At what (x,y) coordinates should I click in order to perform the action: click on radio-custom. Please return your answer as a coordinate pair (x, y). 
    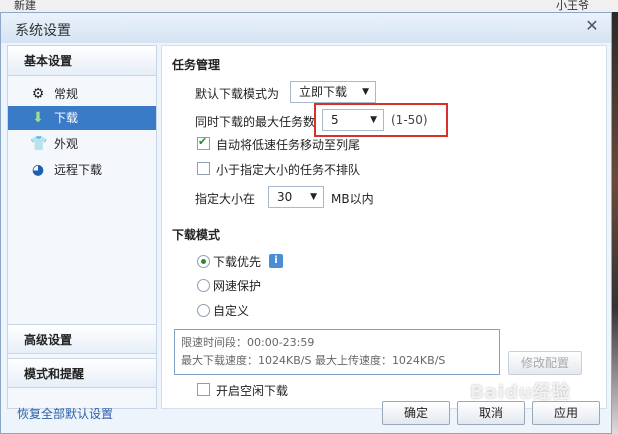
    Looking at the image, I should click on (203, 310).